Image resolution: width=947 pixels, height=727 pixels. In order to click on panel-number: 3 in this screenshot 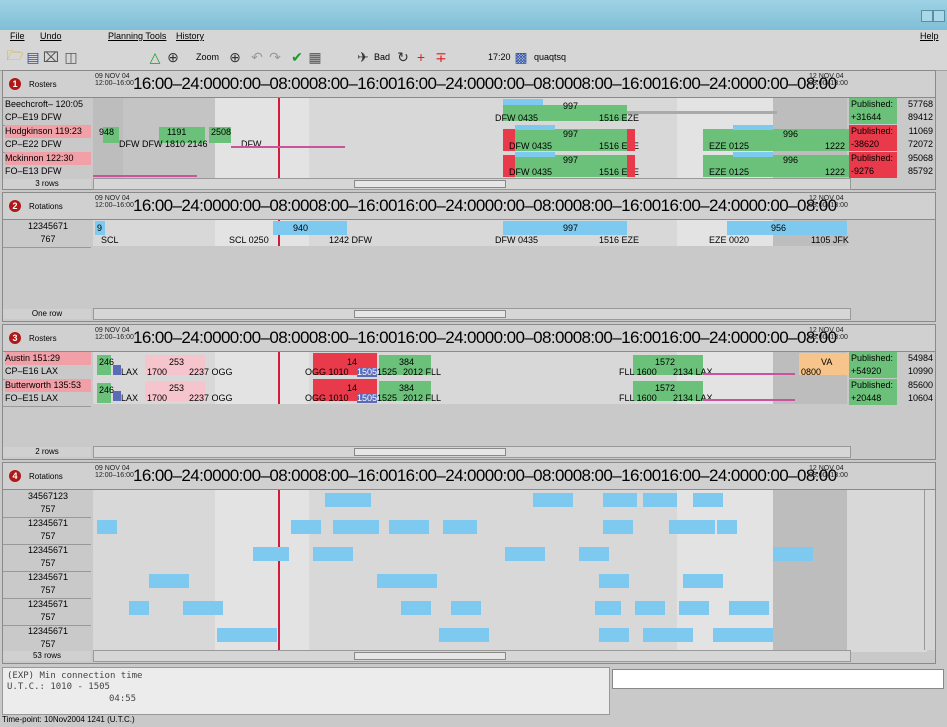, I will do `click(15, 338)`.